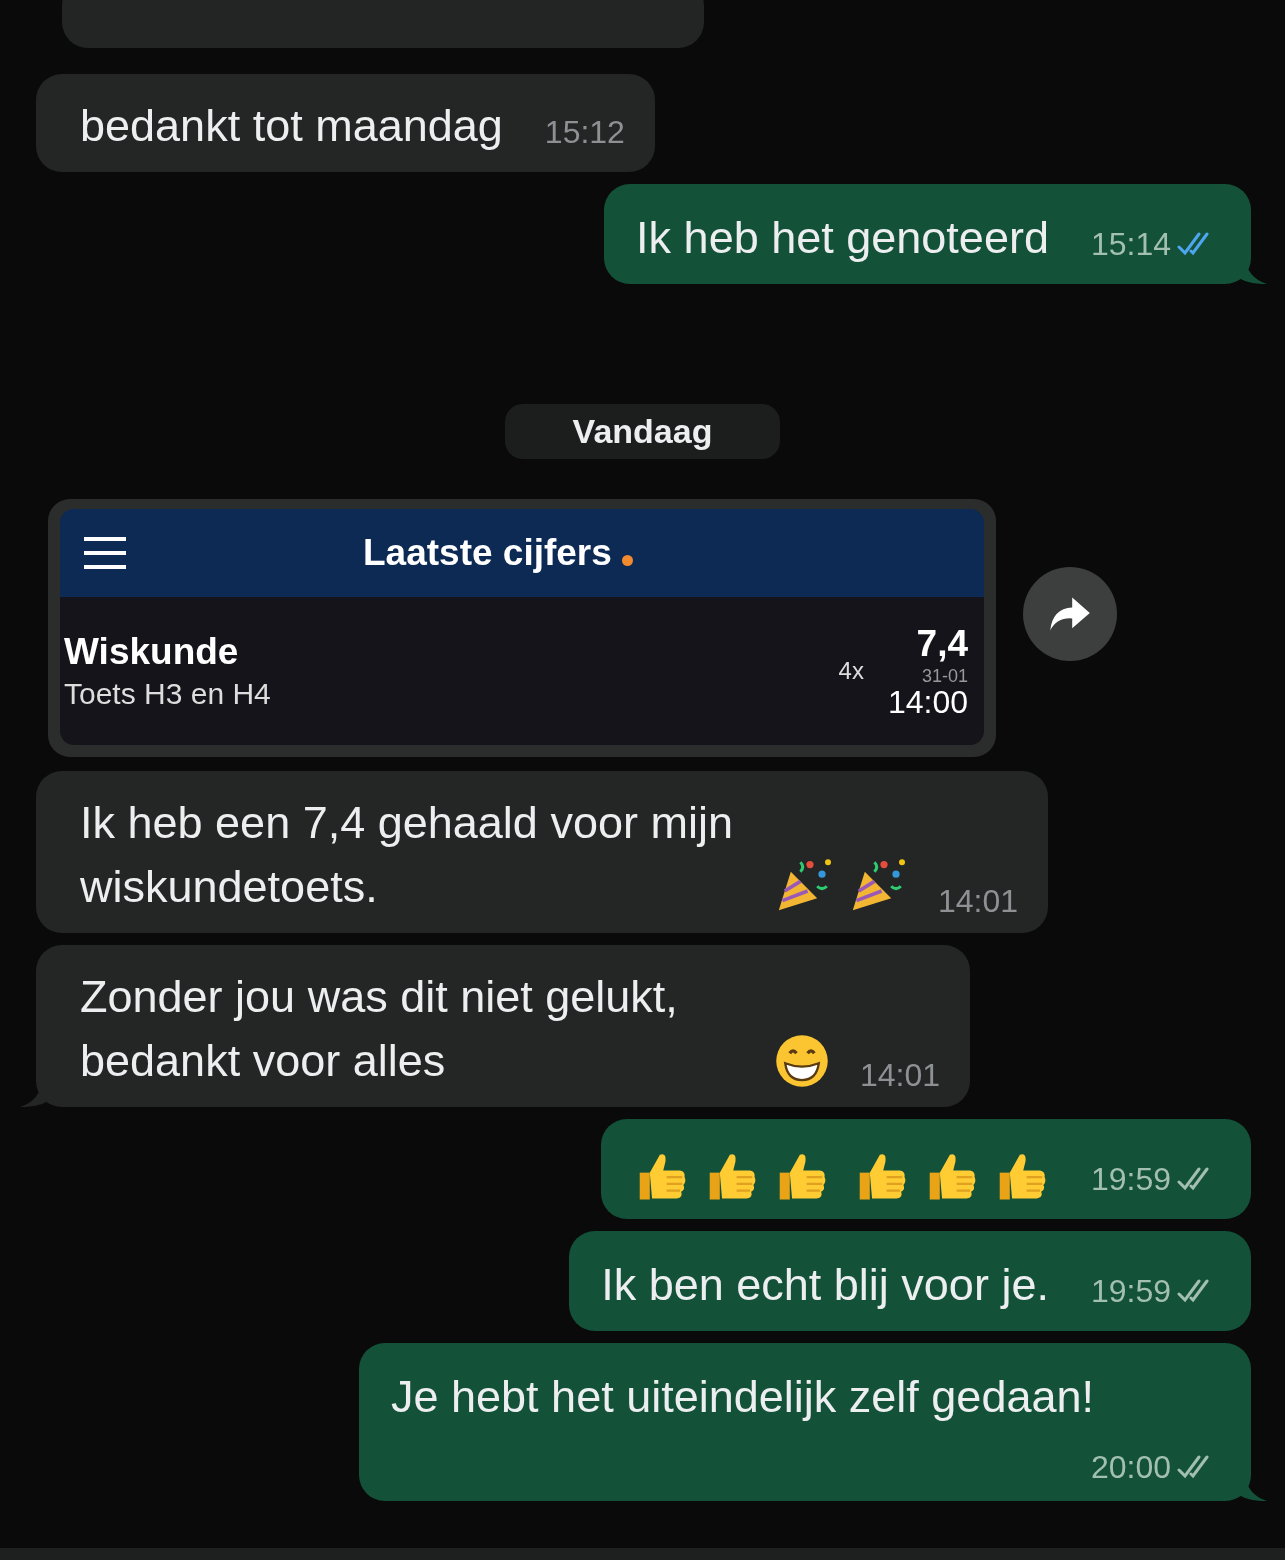 The height and width of the screenshot is (1560, 1285). I want to click on grade-weight: 4x, so click(851, 671).